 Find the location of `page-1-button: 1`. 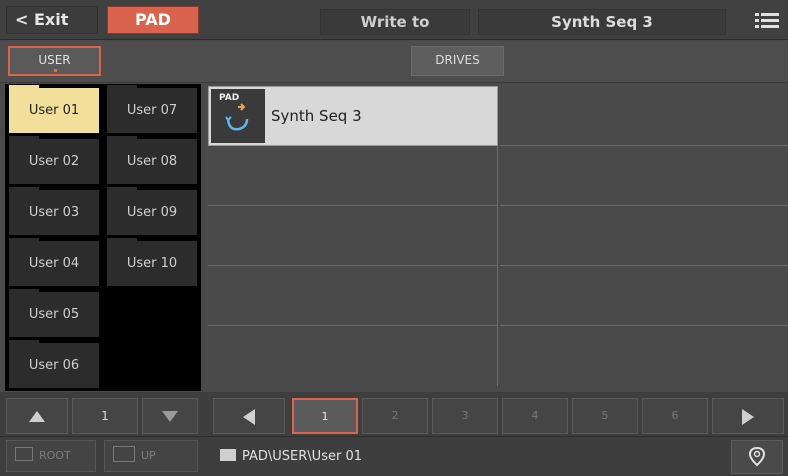

page-1-button: 1 is located at coordinates (325, 416).